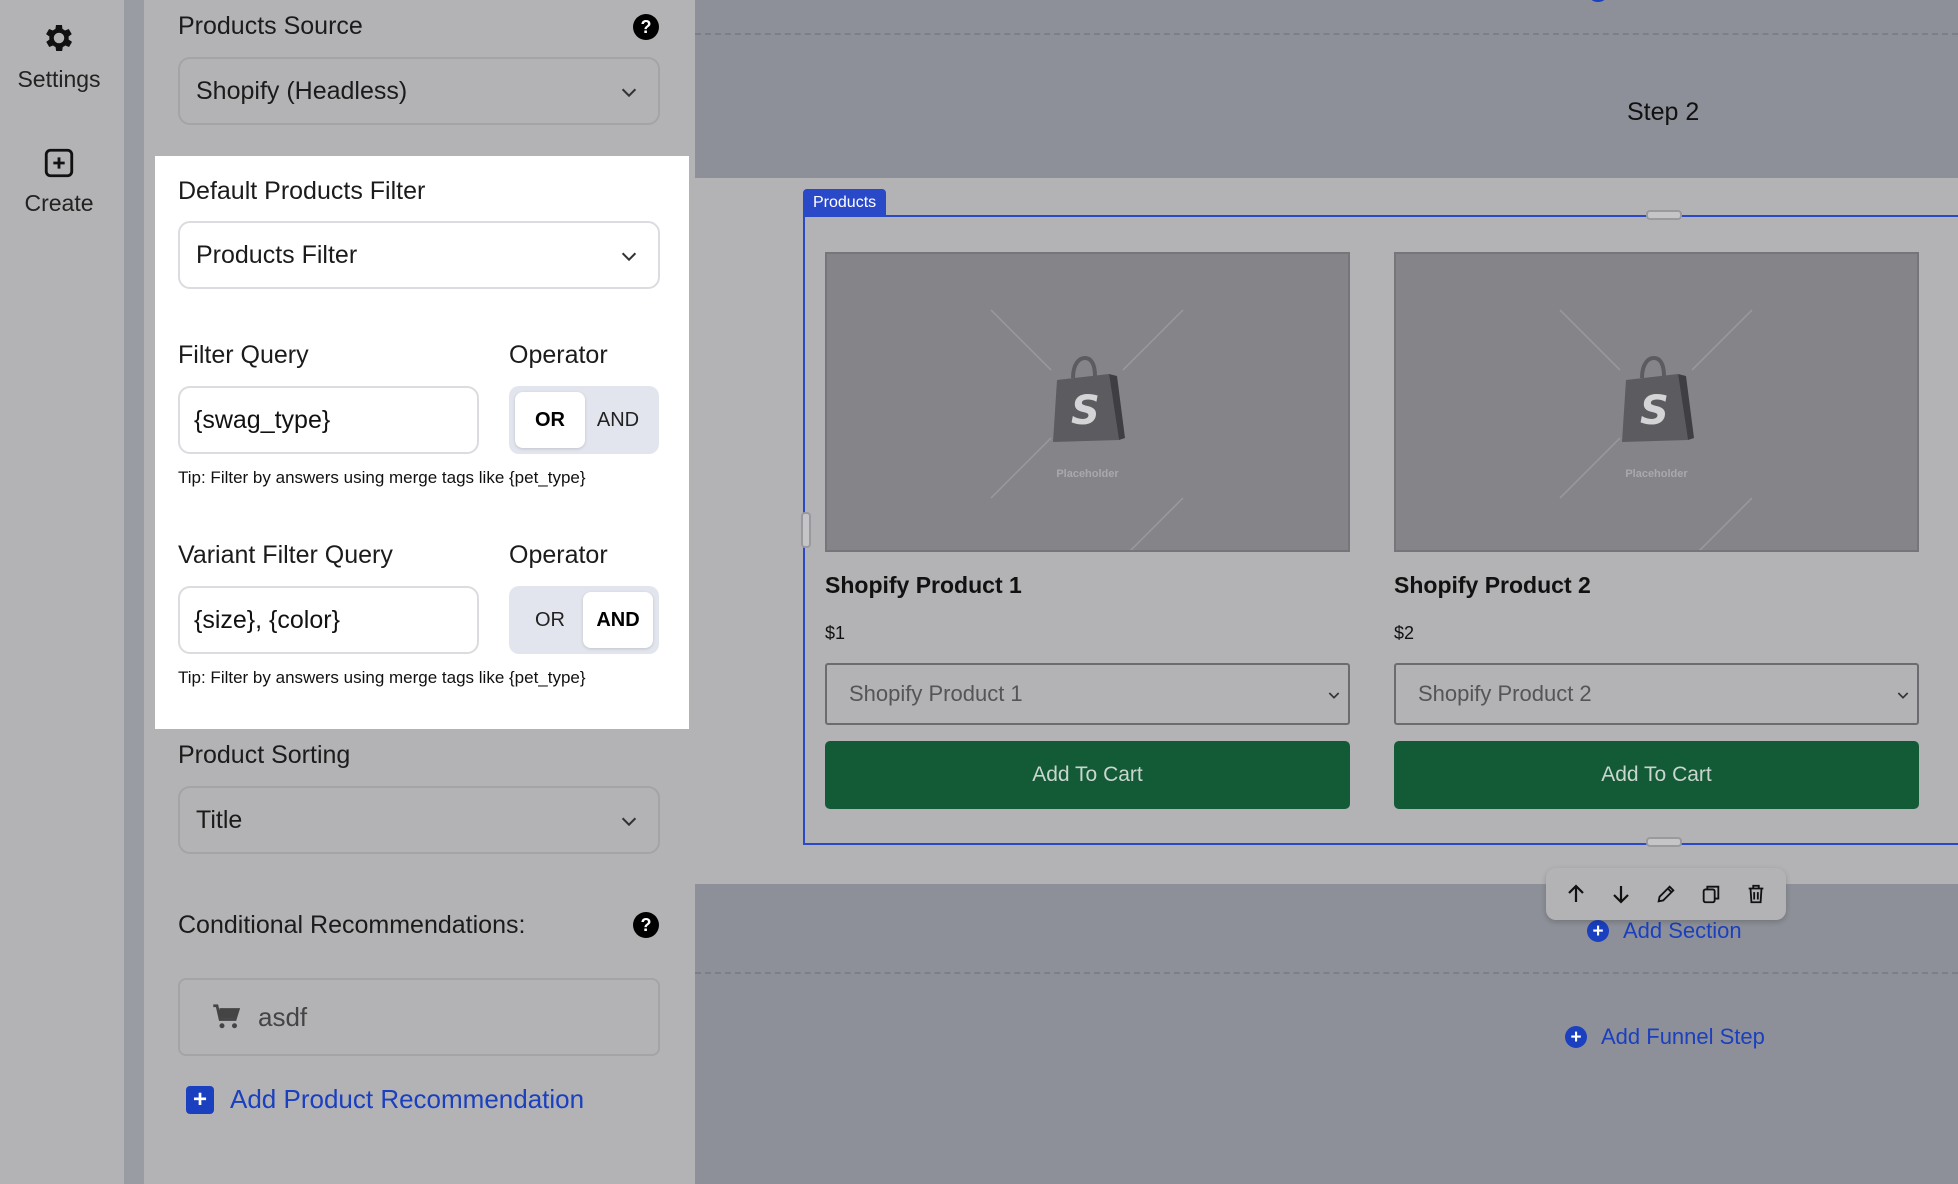 This screenshot has height=1184, width=1958. I want to click on conditional-recommendations-label: Conditional Recommendations:, so click(352, 925).